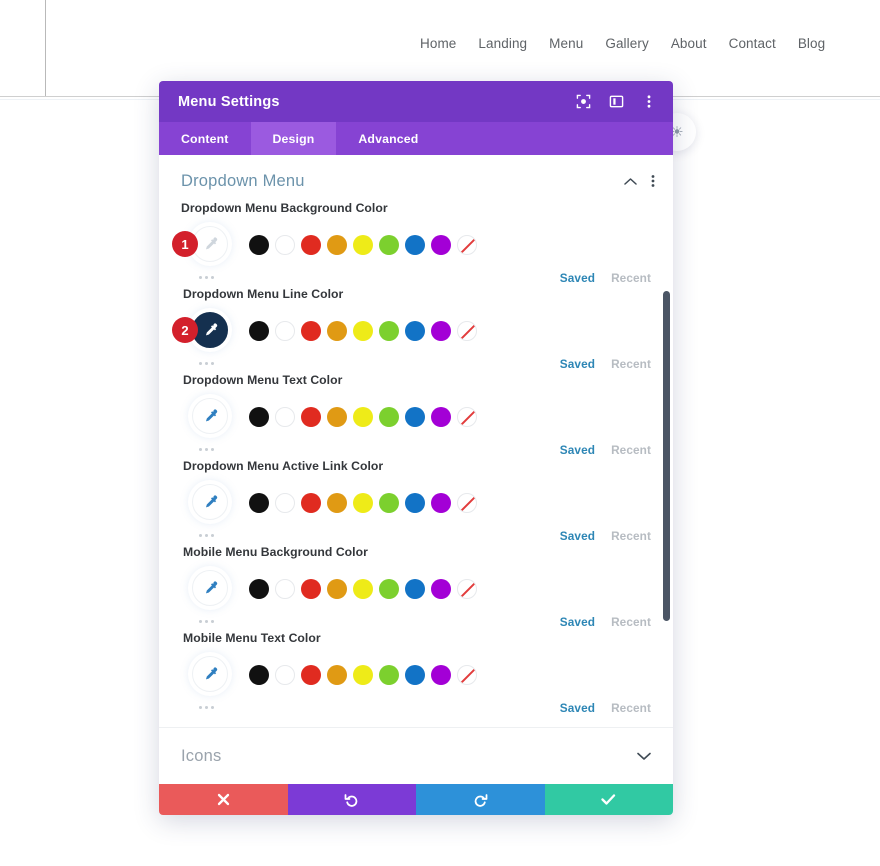 This screenshot has width=880, height=866. What do you see at coordinates (502, 43) in the screenshot?
I see `nav-item-landing: Landing` at bounding box center [502, 43].